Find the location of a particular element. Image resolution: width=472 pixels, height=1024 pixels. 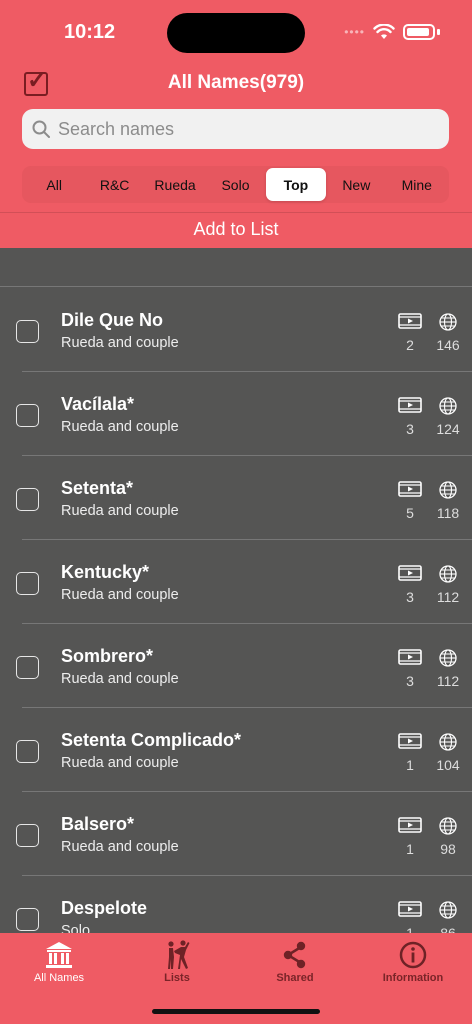

filter-segmented-control: All R&C Rueda Solo Top New Mine is located at coordinates (235, 184).